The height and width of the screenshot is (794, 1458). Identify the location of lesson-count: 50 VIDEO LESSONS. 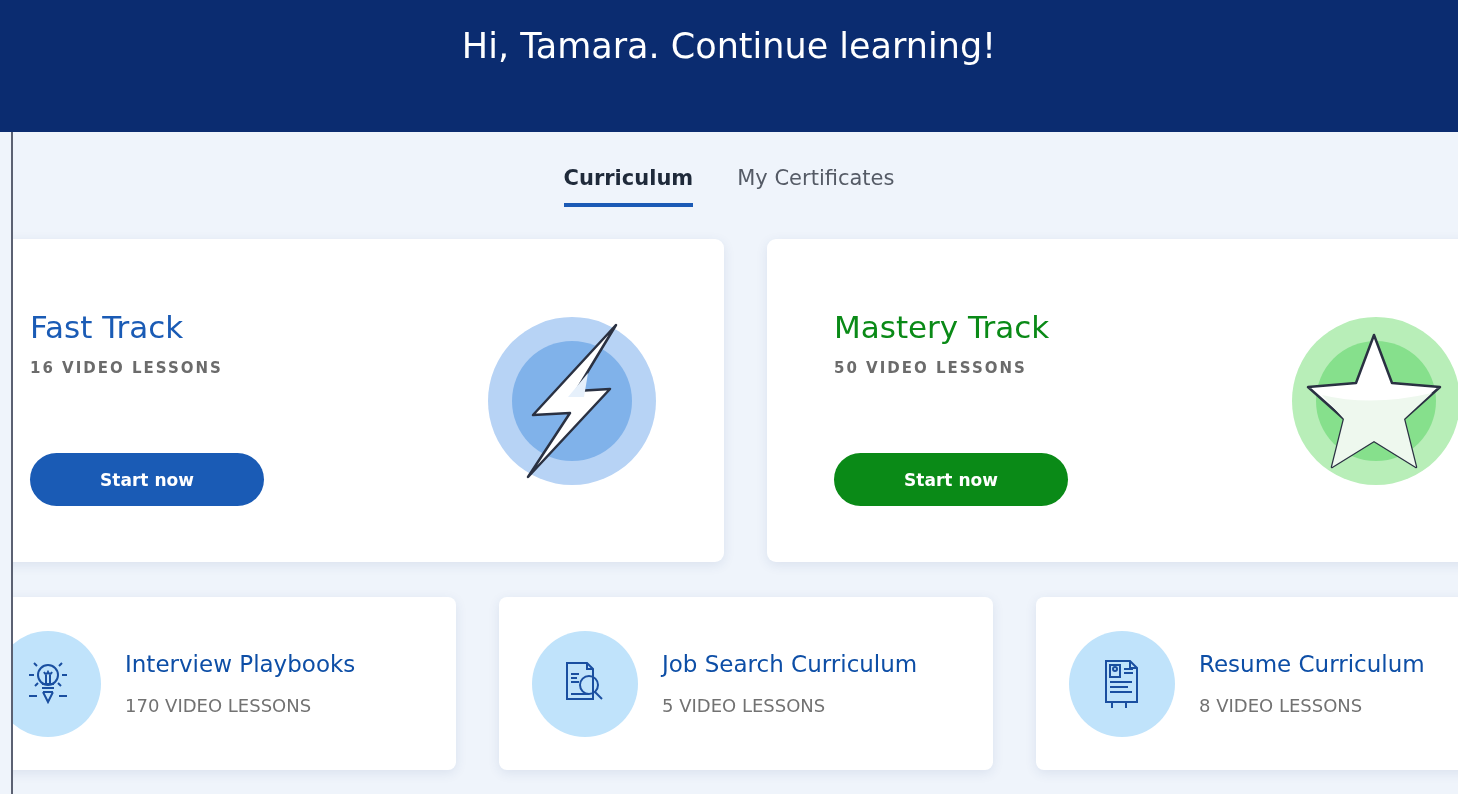
(931, 368).